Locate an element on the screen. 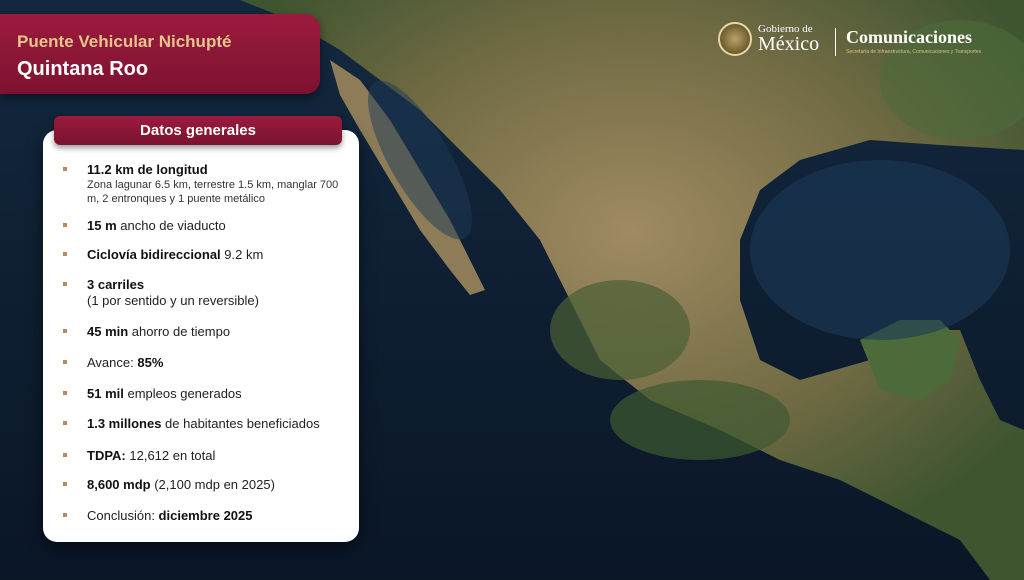 This screenshot has width=1024, height=580. project-title: Puente Vehicular Nichupté is located at coordinates (124, 41).